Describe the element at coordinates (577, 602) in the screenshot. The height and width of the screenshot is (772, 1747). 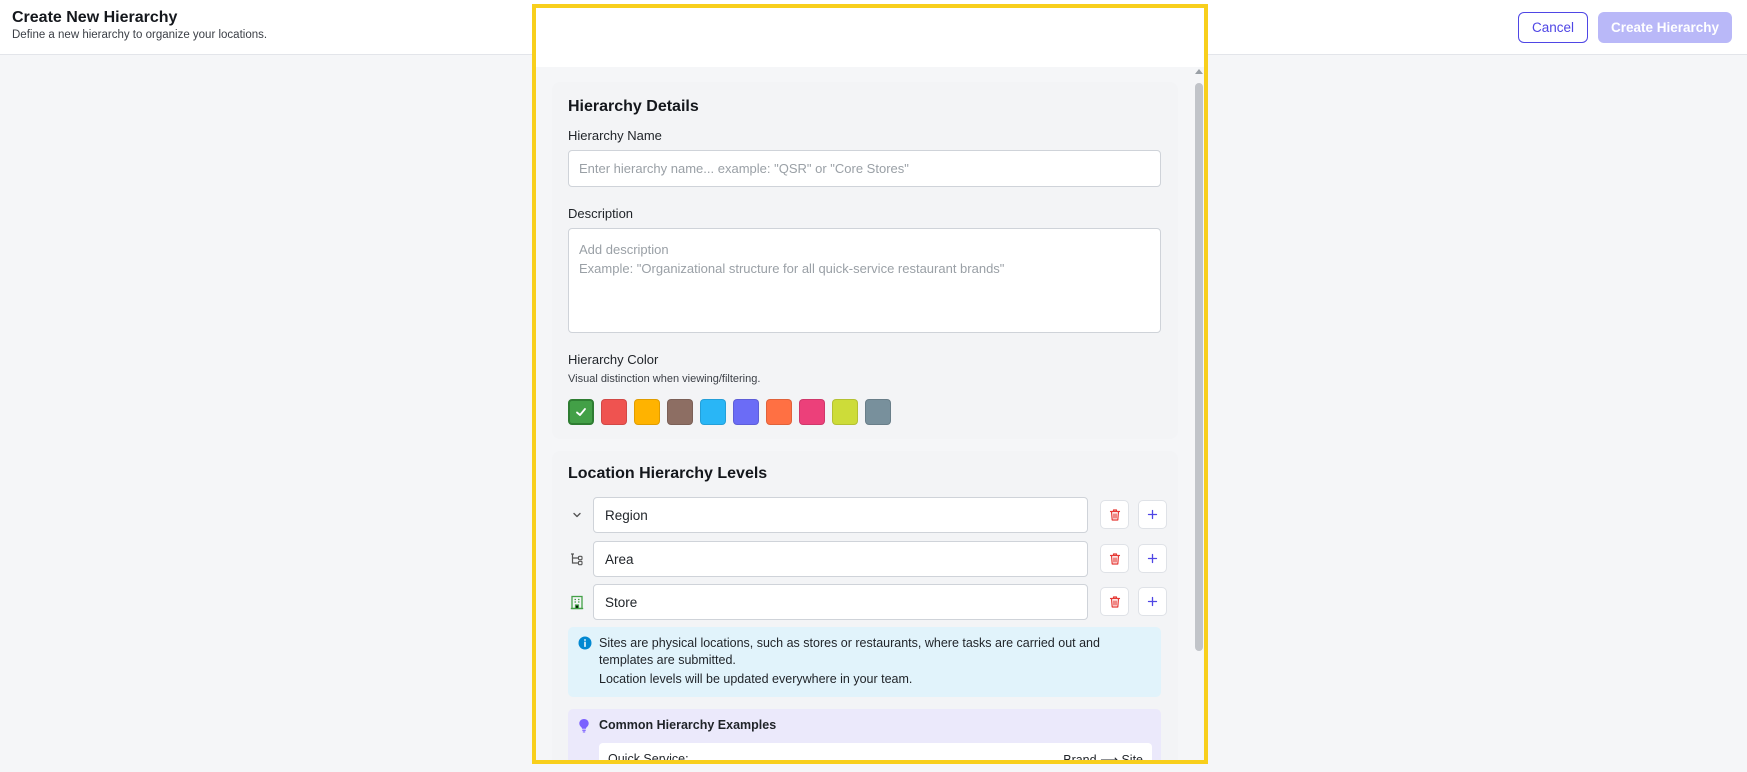
I see `building-icon` at that location.